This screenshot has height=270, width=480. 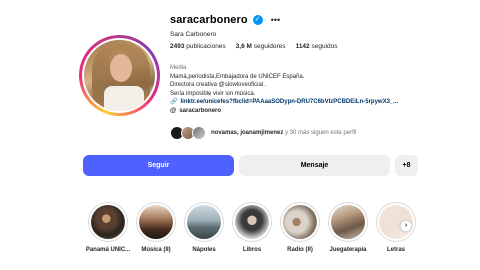 What do you see at coordinates (218, 85) in the screenshot?
I see `bio-line-2: Directora creativa @slowloveoficial .` at bounding box center [218, 85].